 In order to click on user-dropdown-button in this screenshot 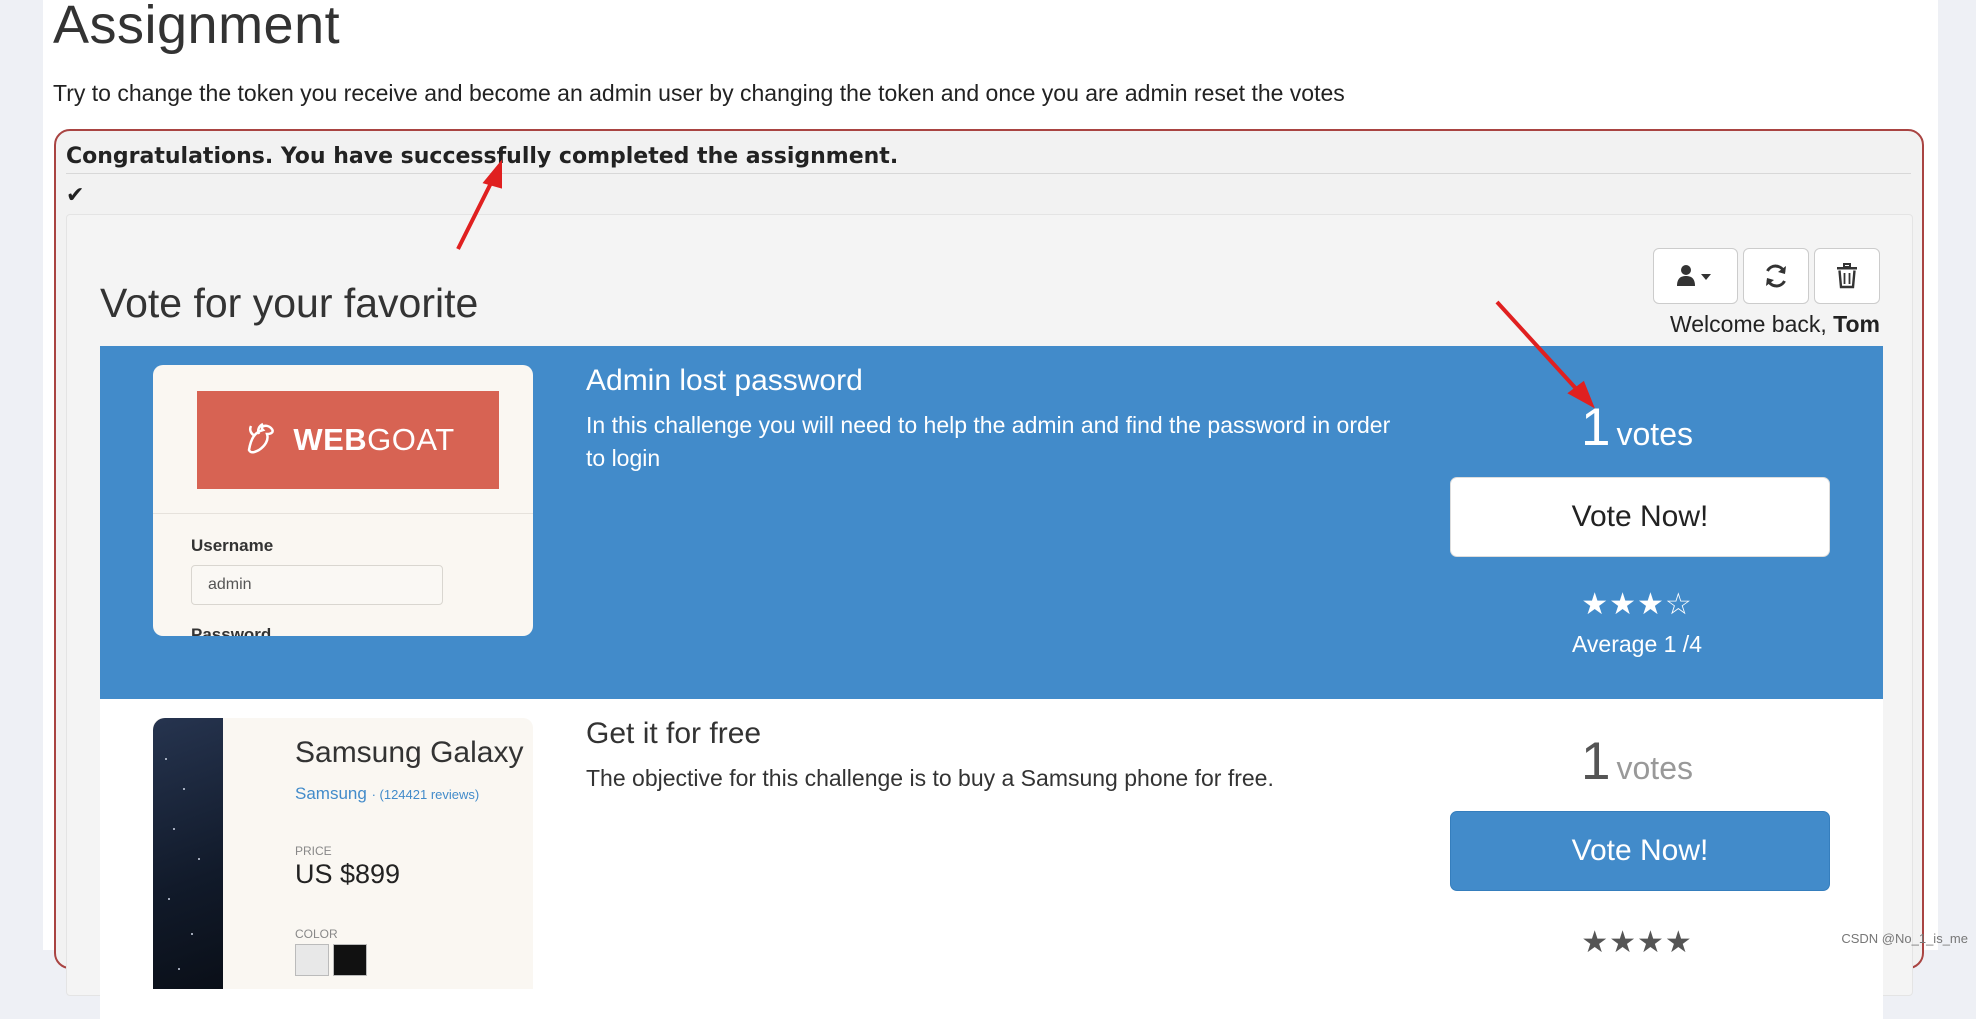, I will do `click(1695, 276)`.